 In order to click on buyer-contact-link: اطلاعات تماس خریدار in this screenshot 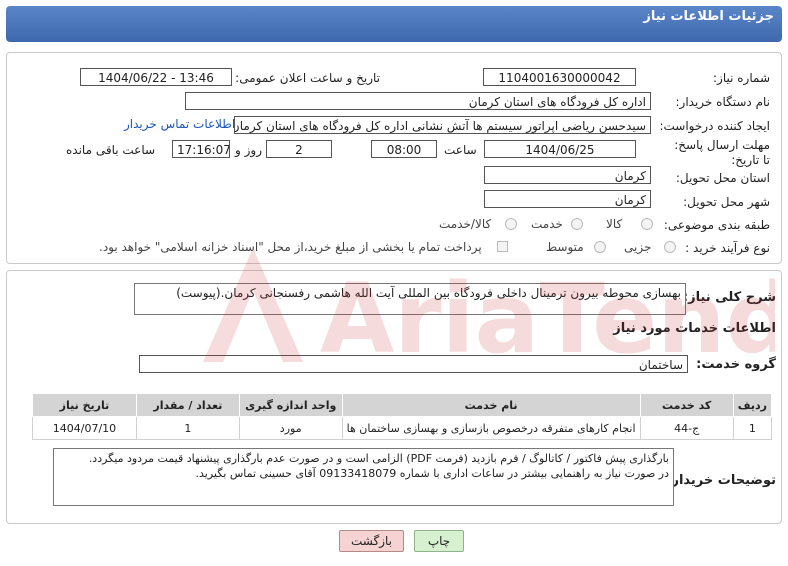, I will do `click(179, 124)`.